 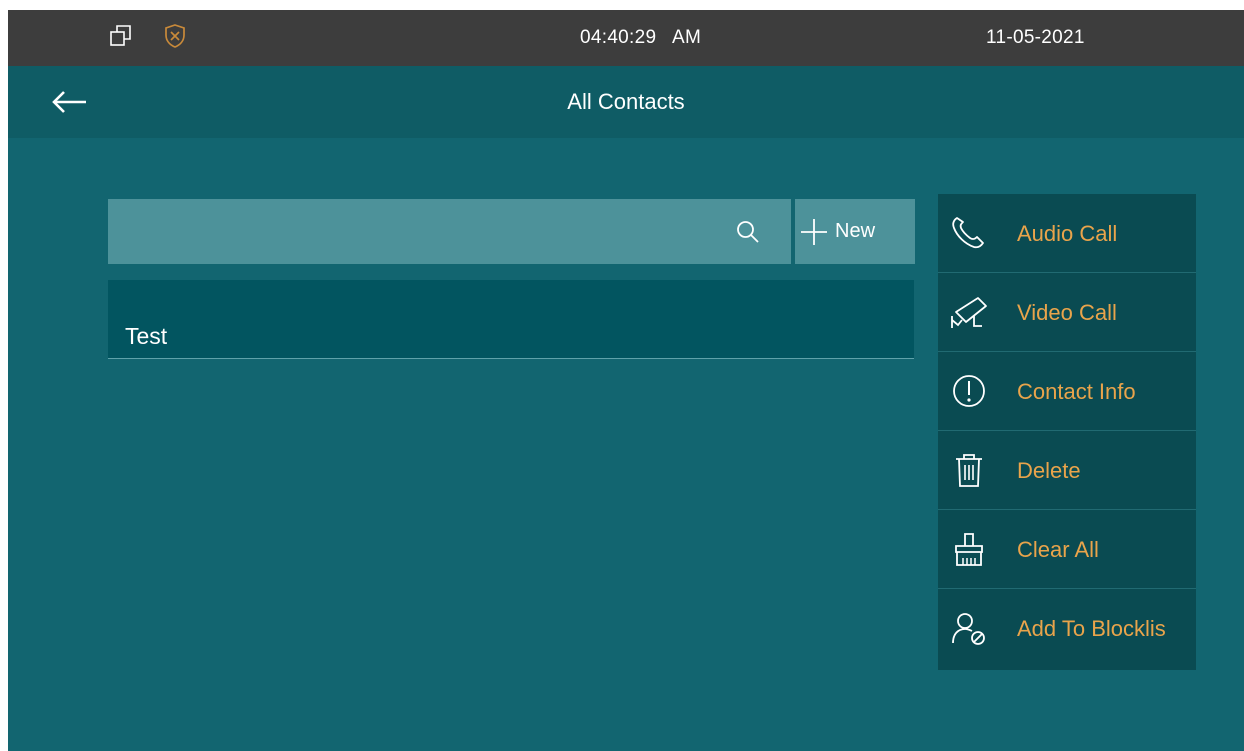 I want to click on delete-button: Delete, so click(x=1067, y=470).